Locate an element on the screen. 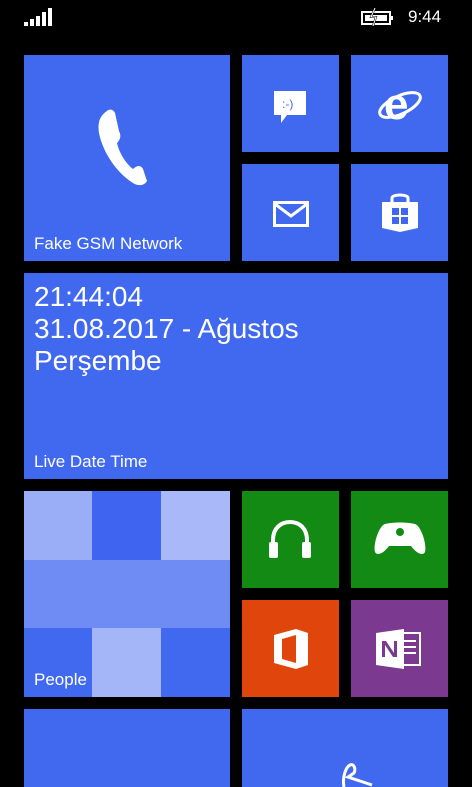  date-time-content: 21:44:04 31.08.2017 - Ağustos Perşembe is located at coordinates (166, 329).